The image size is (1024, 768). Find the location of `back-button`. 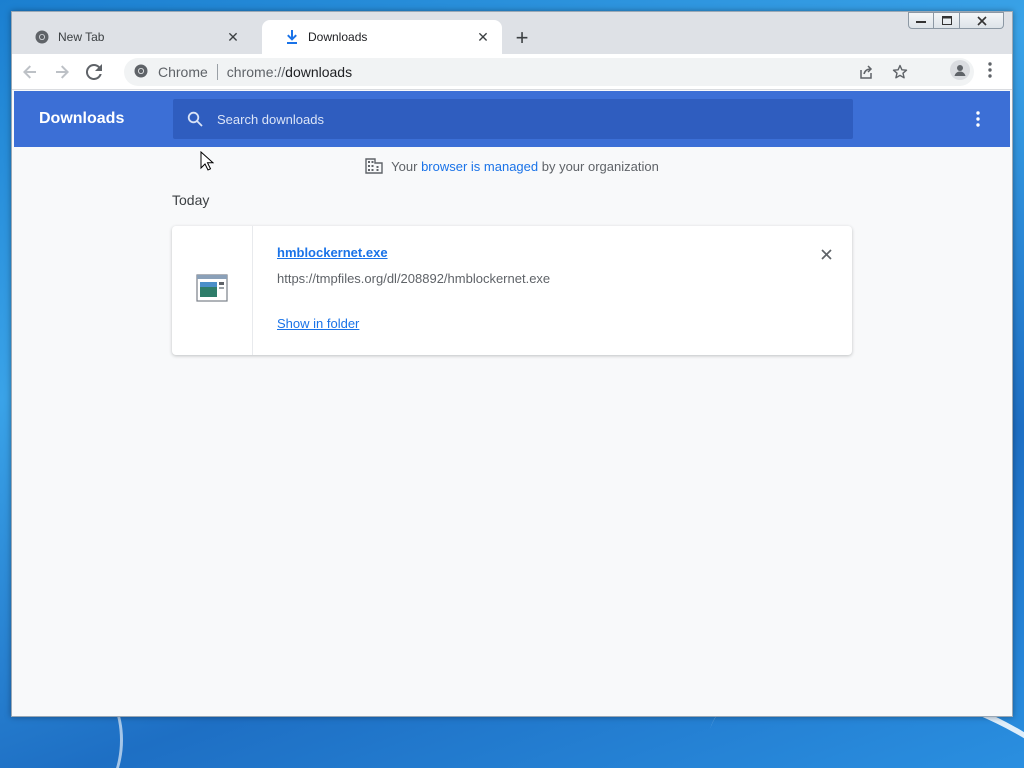

back-button is located at coordinates (30, 72).